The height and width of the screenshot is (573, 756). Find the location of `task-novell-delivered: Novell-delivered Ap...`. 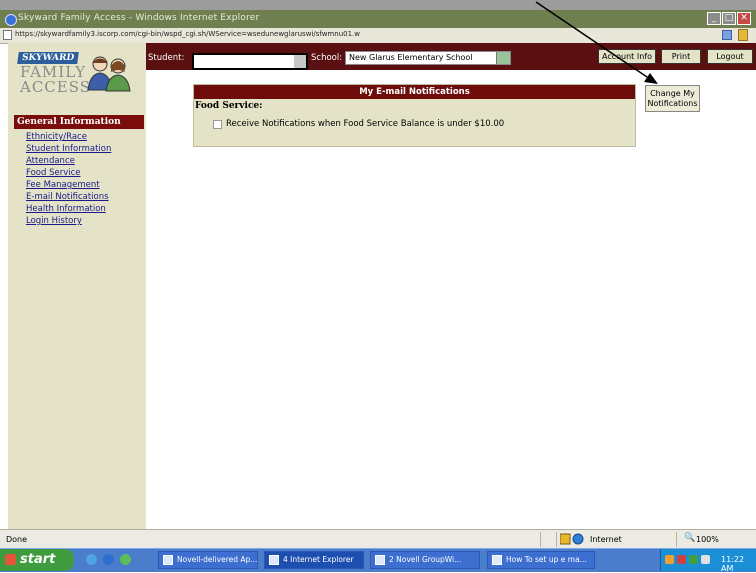

task-novell-delivered: Novell-delivered Ap... is located at coordinates (208, 560).